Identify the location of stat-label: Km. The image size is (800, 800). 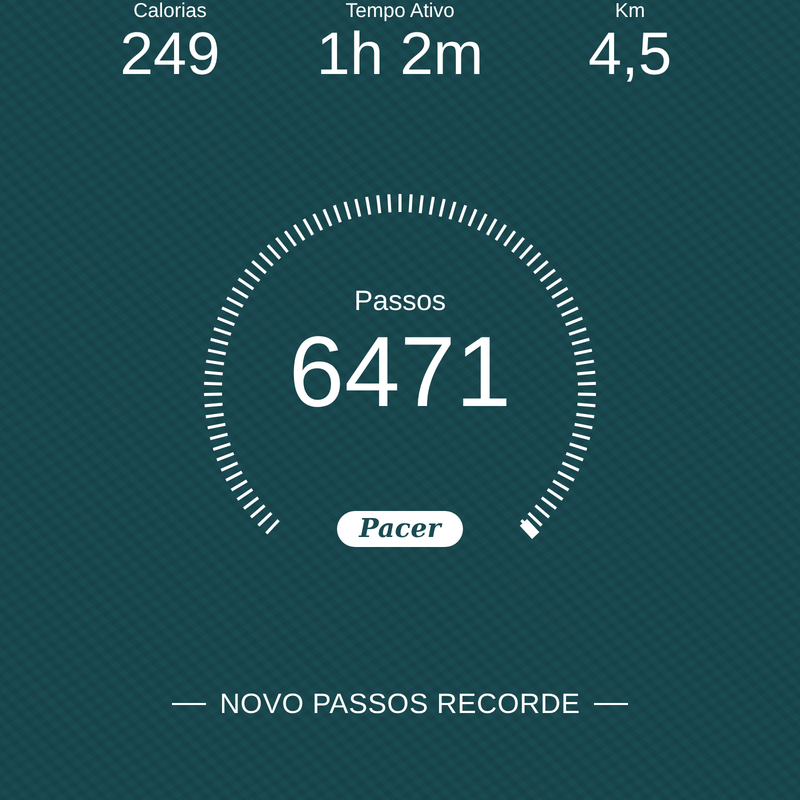
(630, 11).